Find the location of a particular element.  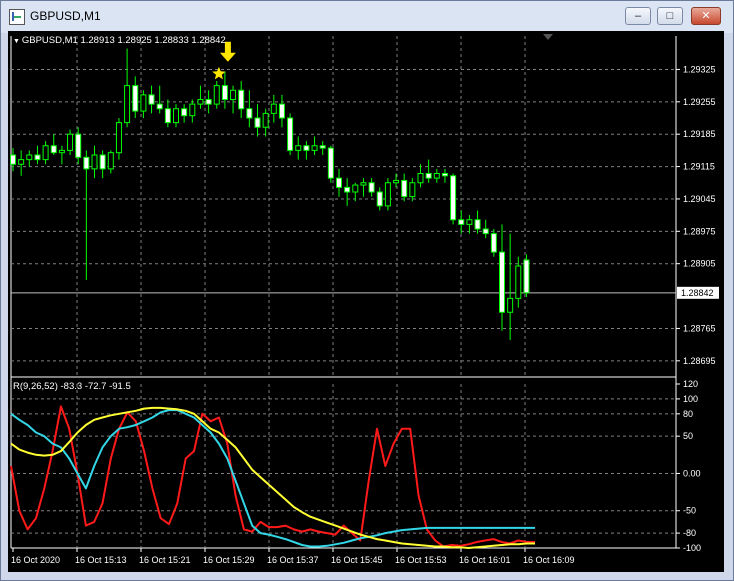

price-tick-label: 1.28765 is located at coordinates (699, 328).